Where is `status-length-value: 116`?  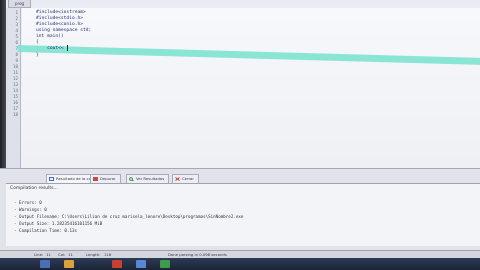 status-length-value: 116 is located at coordinates (108, 254).